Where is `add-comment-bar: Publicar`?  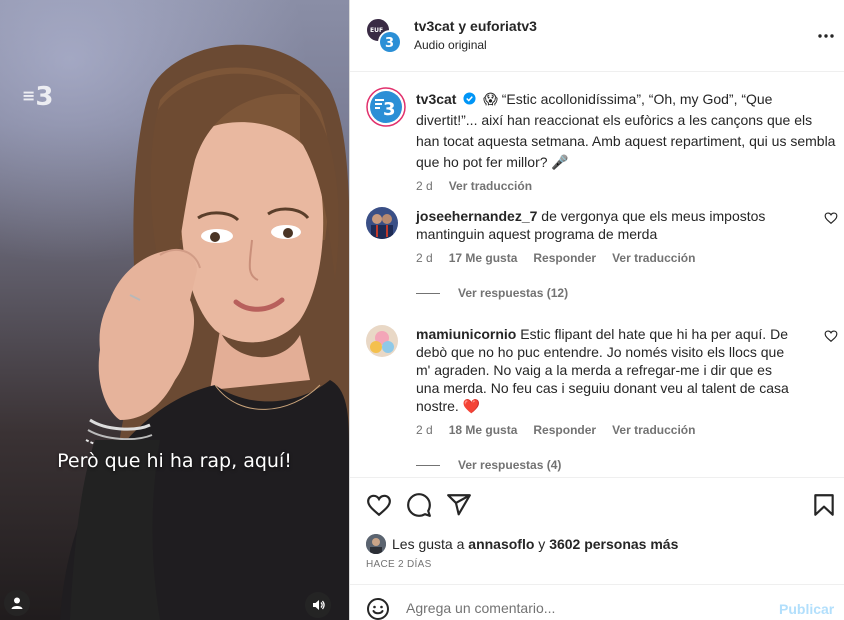
add-comment-bar: Publicar is located at coordinates (597, 602).